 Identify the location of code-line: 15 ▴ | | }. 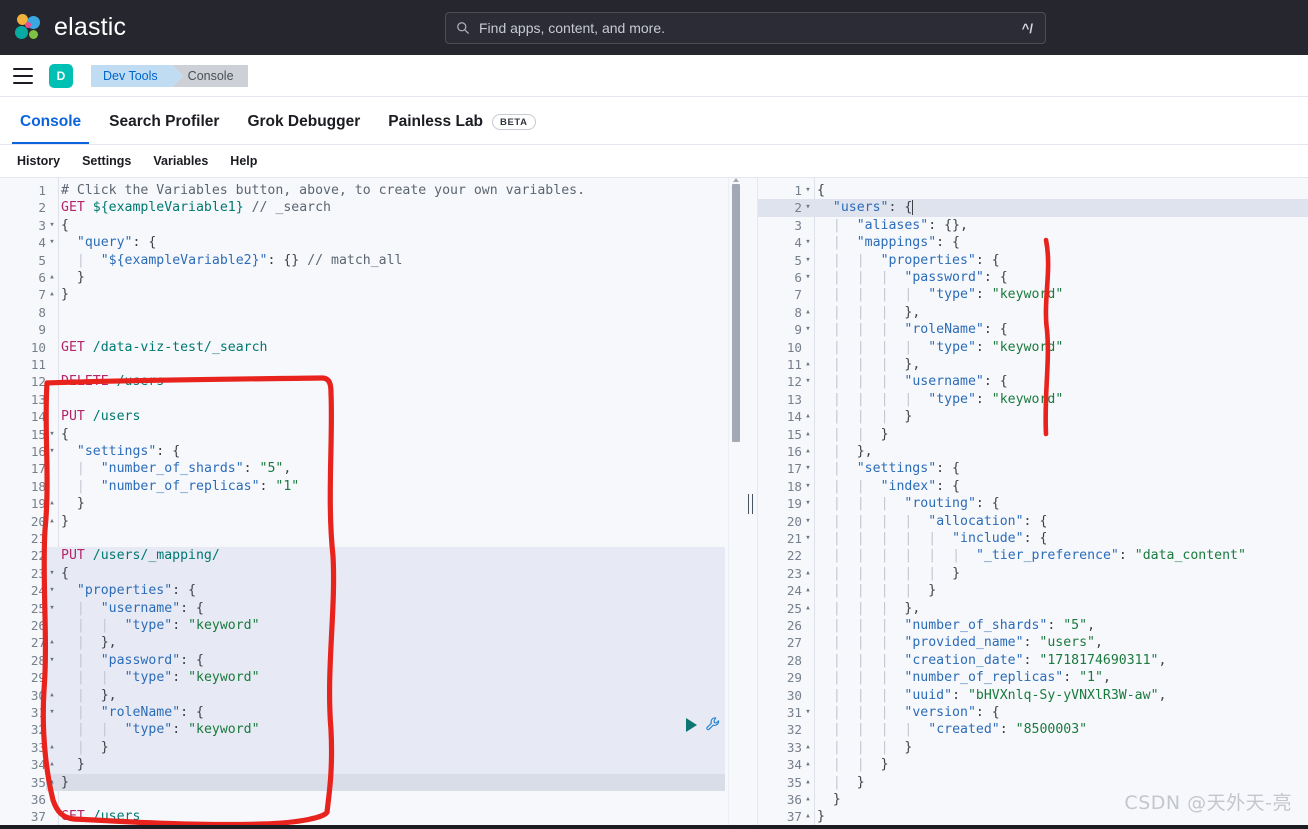
(1033, 434).